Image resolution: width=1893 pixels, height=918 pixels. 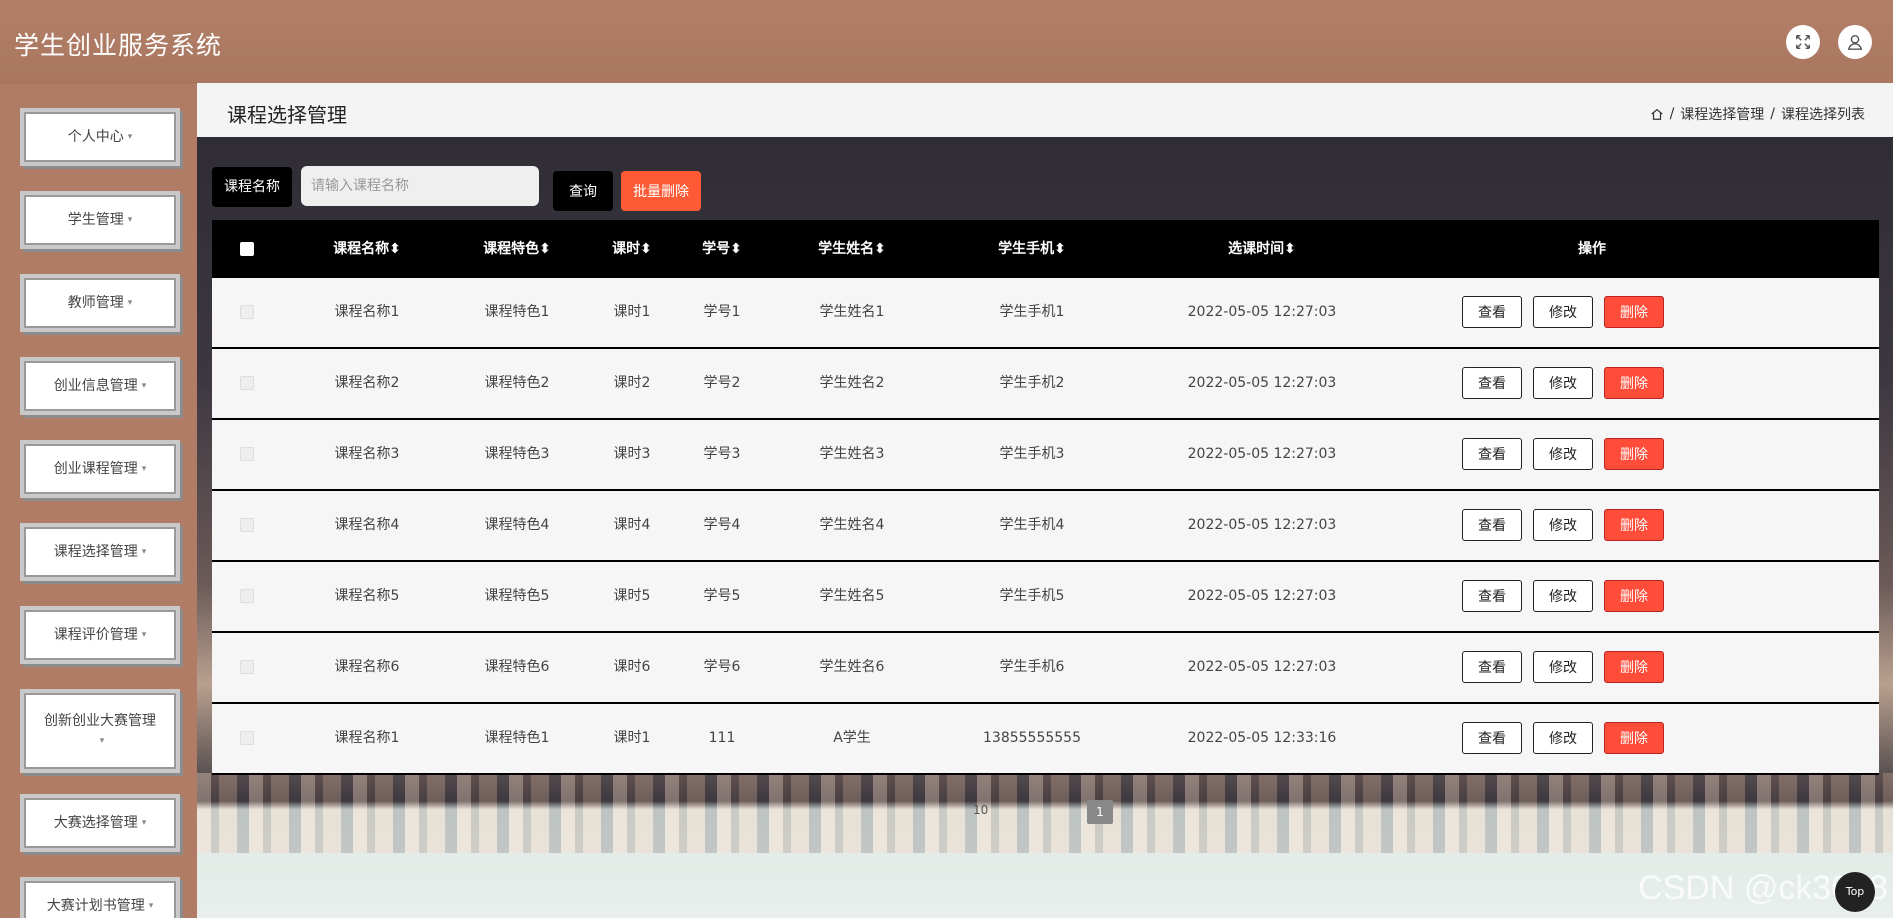 I want to click on user-button, so click(x=1855, y=42).